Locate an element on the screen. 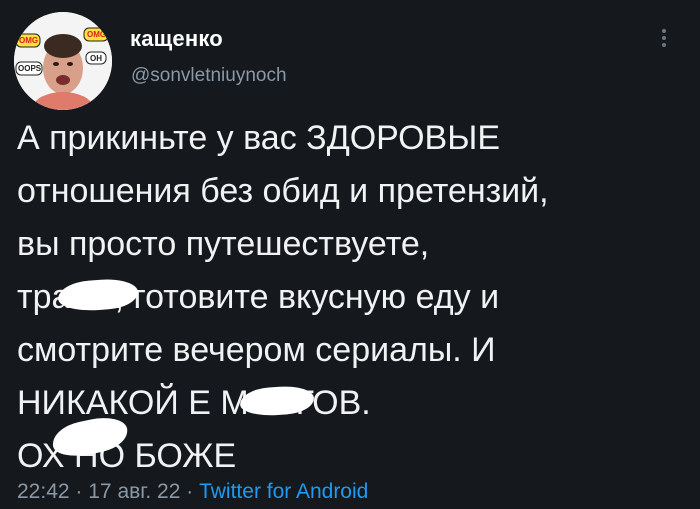  tweet-meta: 22:42 · 17 авг. 22 · Twitter for Android is located at coordinates (192, 492).